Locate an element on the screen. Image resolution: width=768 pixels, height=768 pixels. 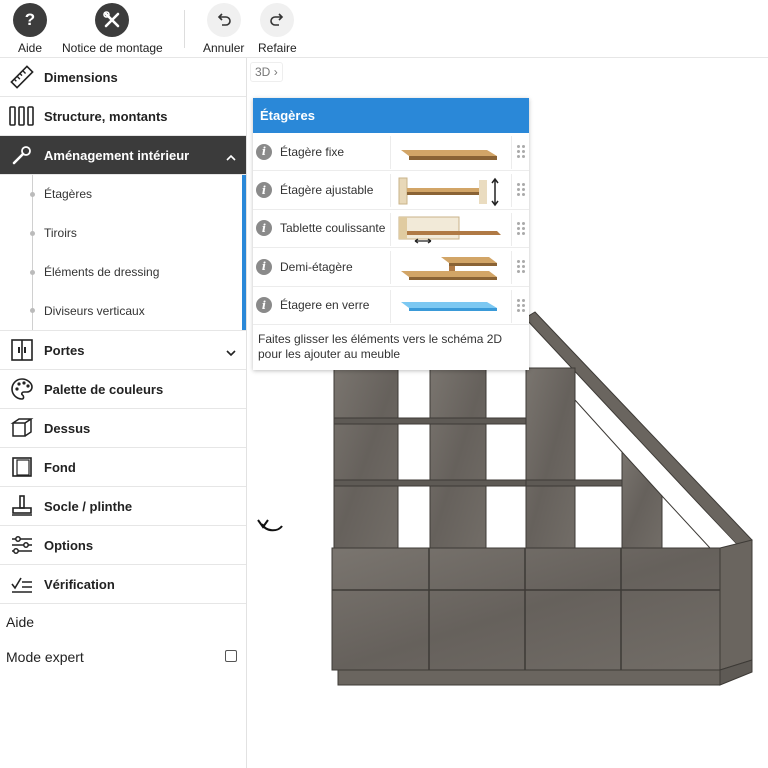
sidebar-item-label: Portes is located at coordinates (64, 350).